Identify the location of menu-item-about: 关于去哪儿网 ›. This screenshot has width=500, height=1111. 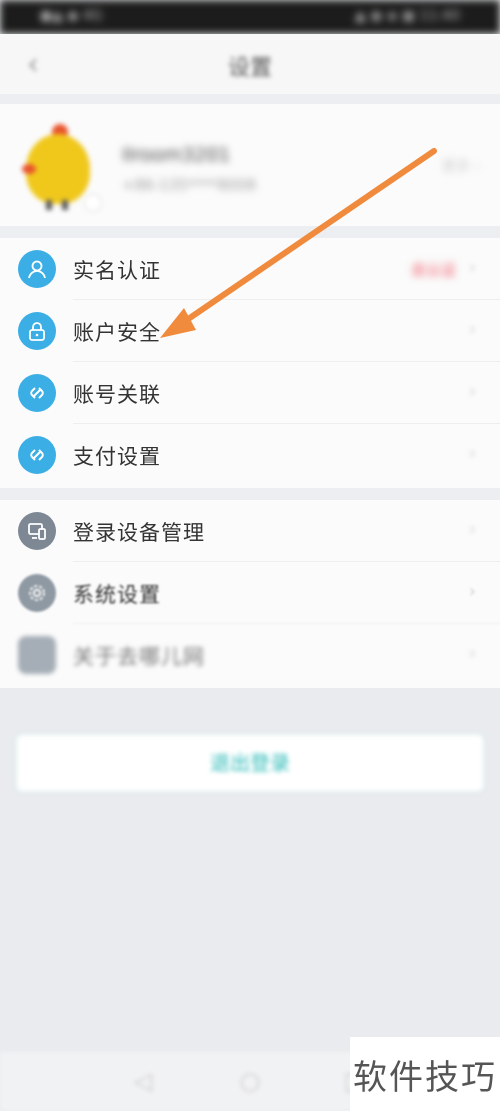
(250, 655).